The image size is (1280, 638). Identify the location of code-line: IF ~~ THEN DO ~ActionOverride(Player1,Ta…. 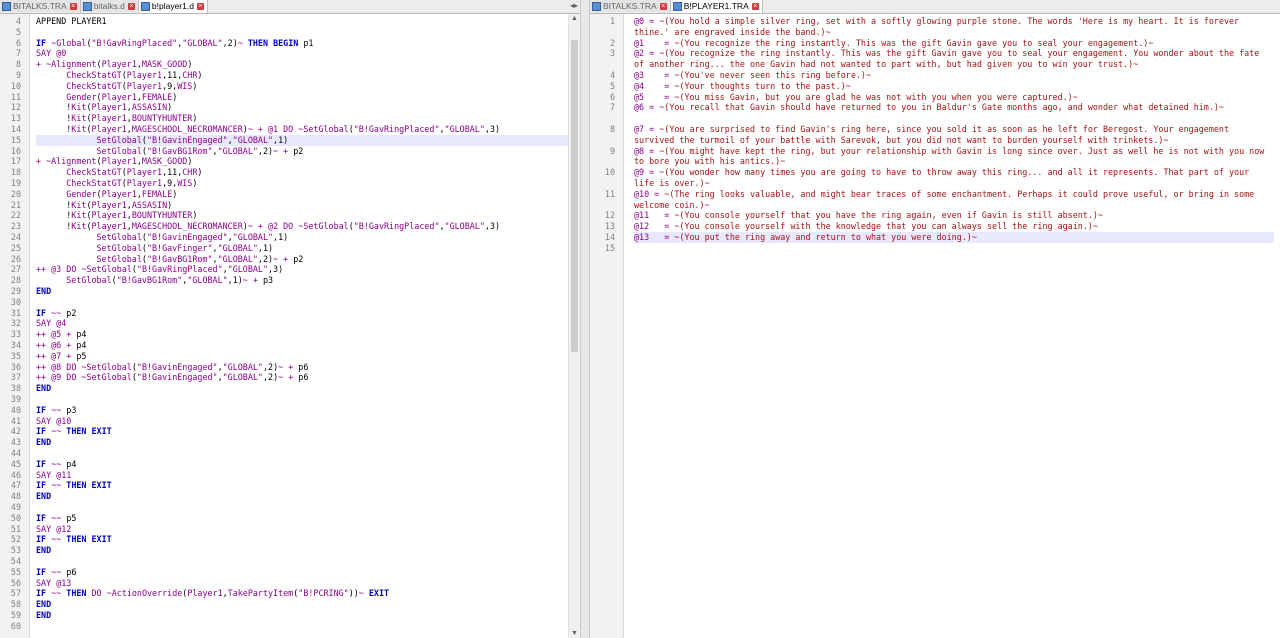
(302, 593).